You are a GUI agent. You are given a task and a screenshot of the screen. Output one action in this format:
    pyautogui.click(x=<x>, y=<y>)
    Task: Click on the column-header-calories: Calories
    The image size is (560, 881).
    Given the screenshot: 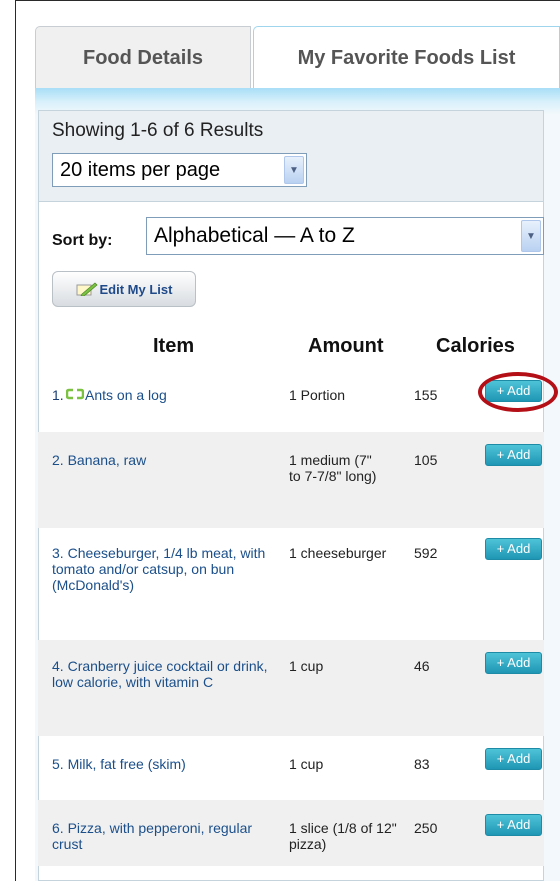 What is the action you would take?
    pyautogui.click(x=475, y=346)
    